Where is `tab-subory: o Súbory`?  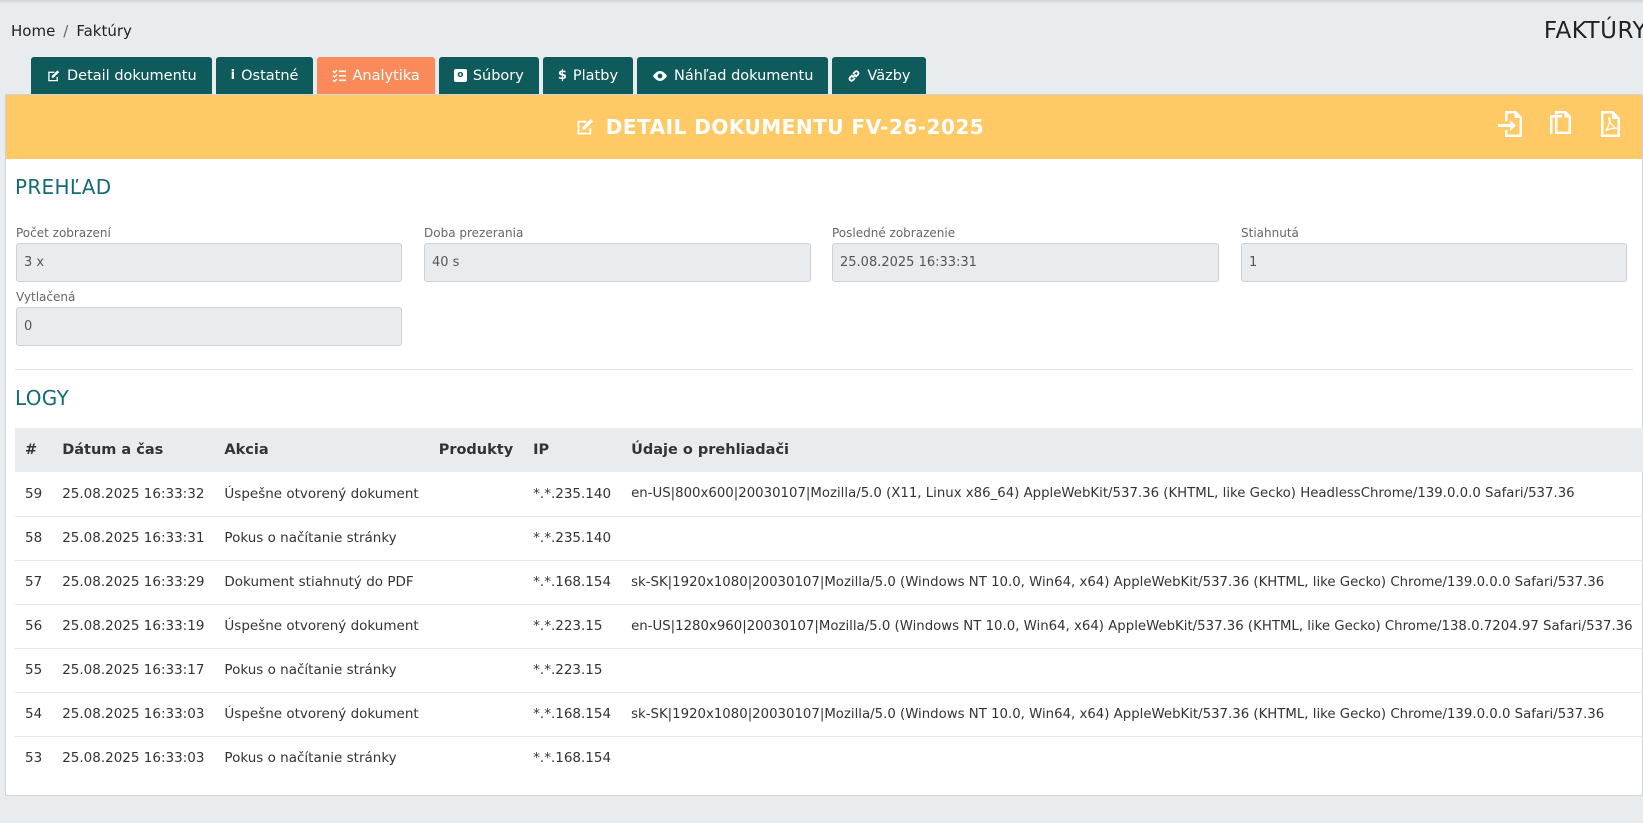
tab-subory: o Súbory is located at coordinates (488, 75).